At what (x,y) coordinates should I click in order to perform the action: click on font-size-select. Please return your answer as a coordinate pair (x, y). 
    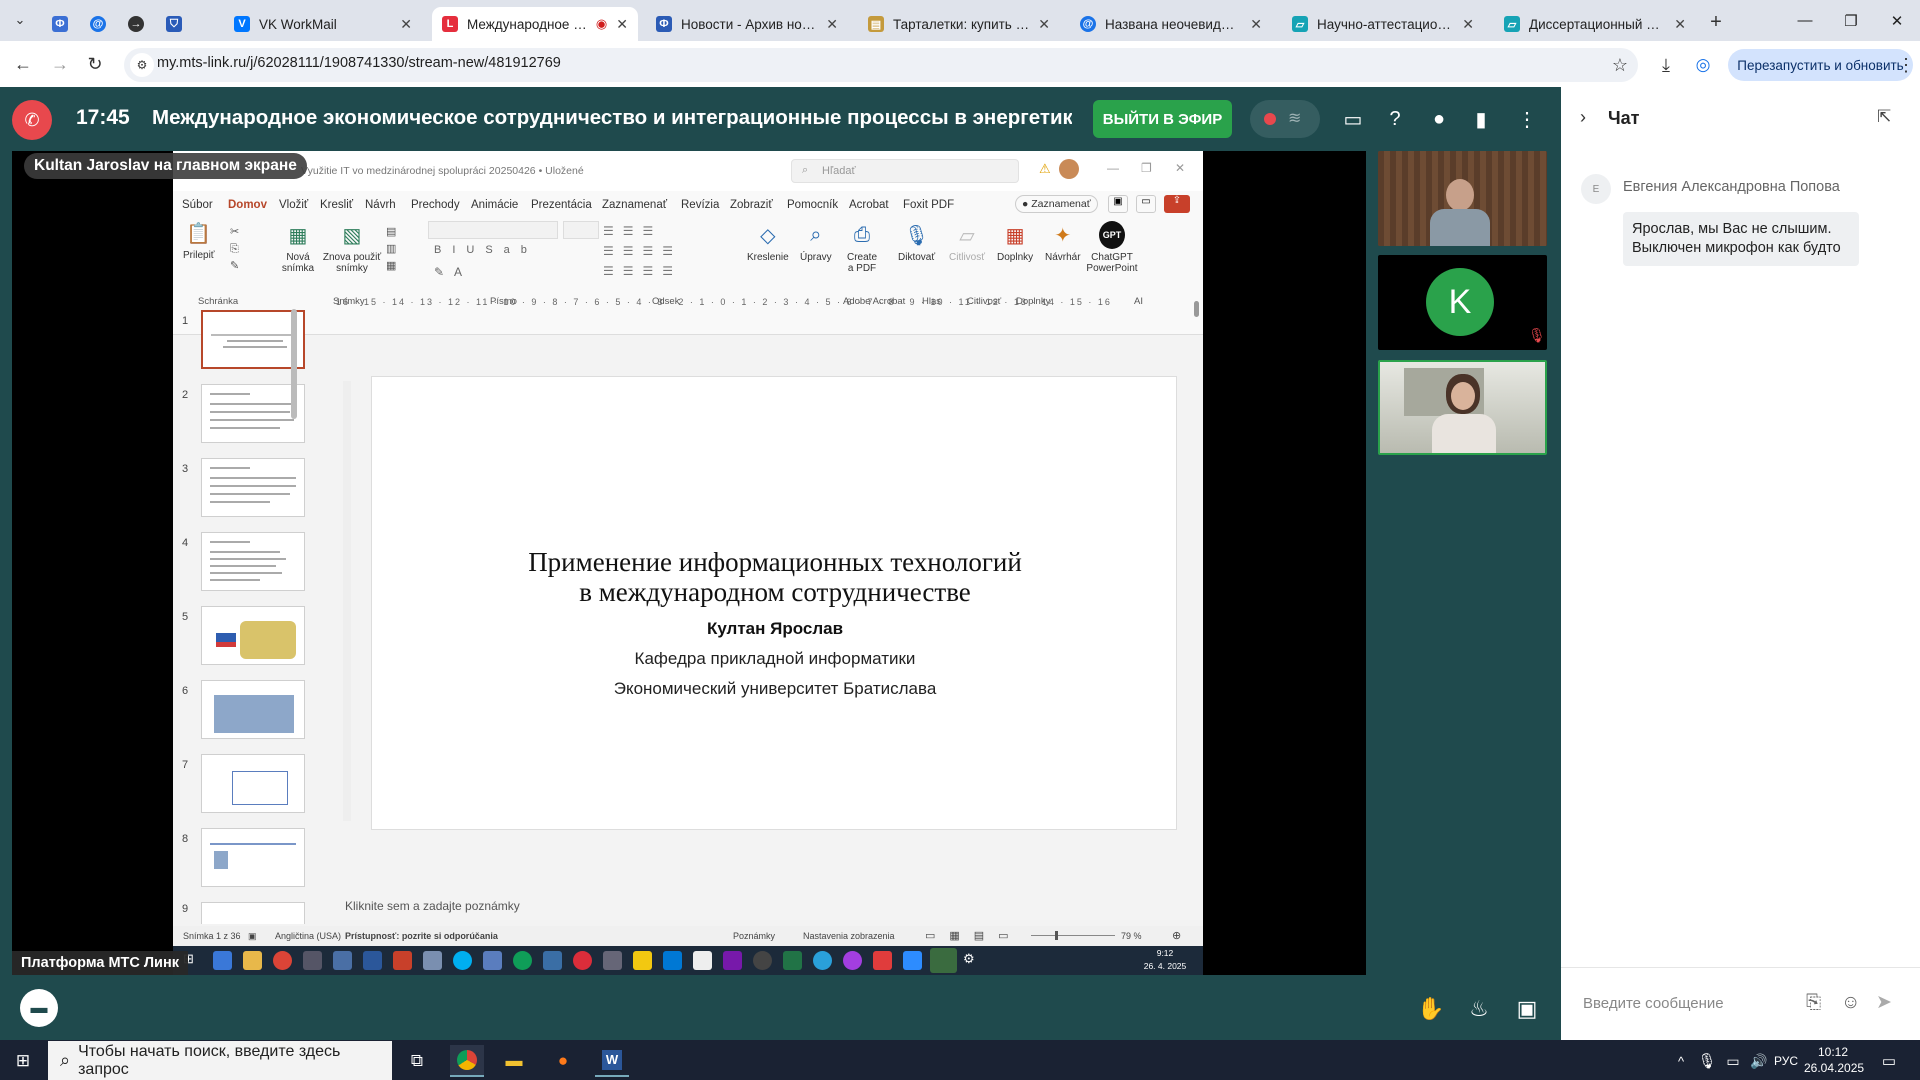
    Looking at the image, I should click on (581, 230).